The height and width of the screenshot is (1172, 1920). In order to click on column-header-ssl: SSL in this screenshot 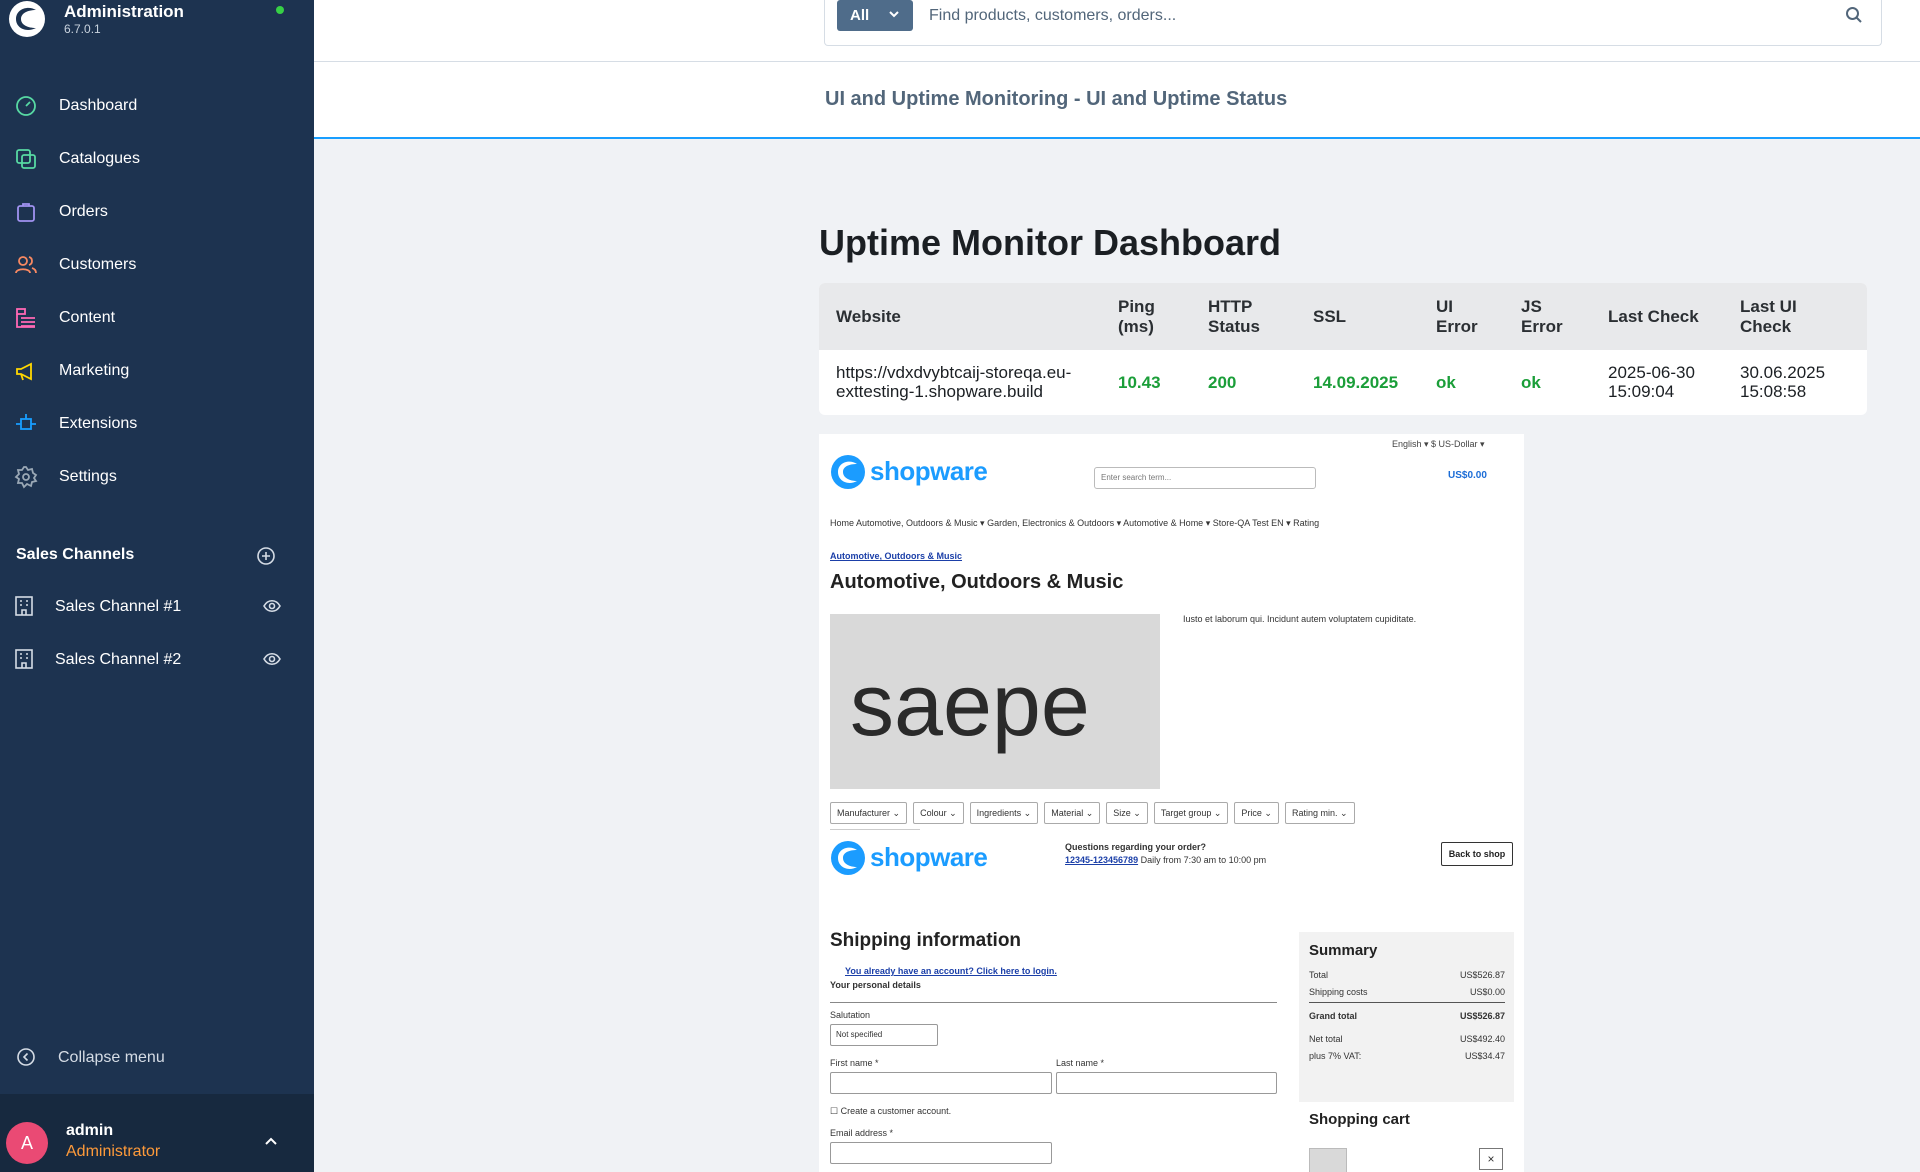, I will do `click(1330, 316)`.